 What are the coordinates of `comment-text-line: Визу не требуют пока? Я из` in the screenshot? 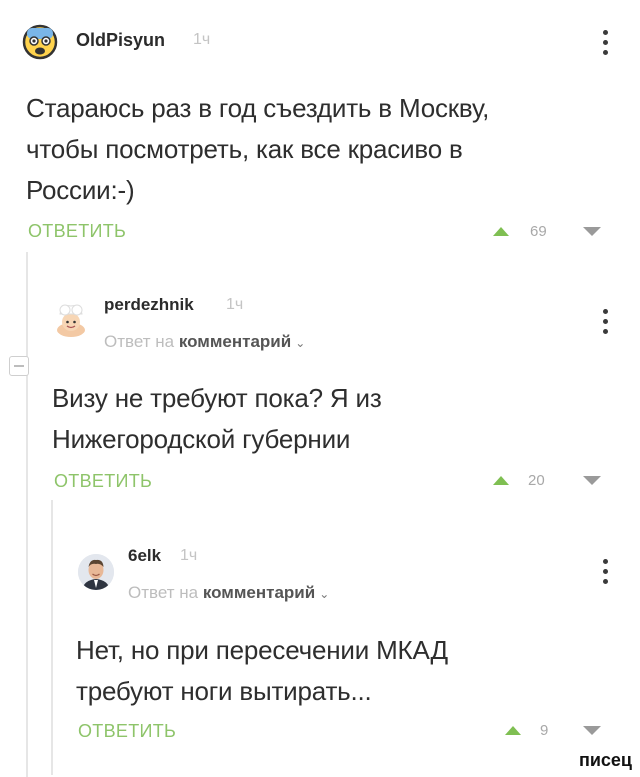 It's located at (217, 398).